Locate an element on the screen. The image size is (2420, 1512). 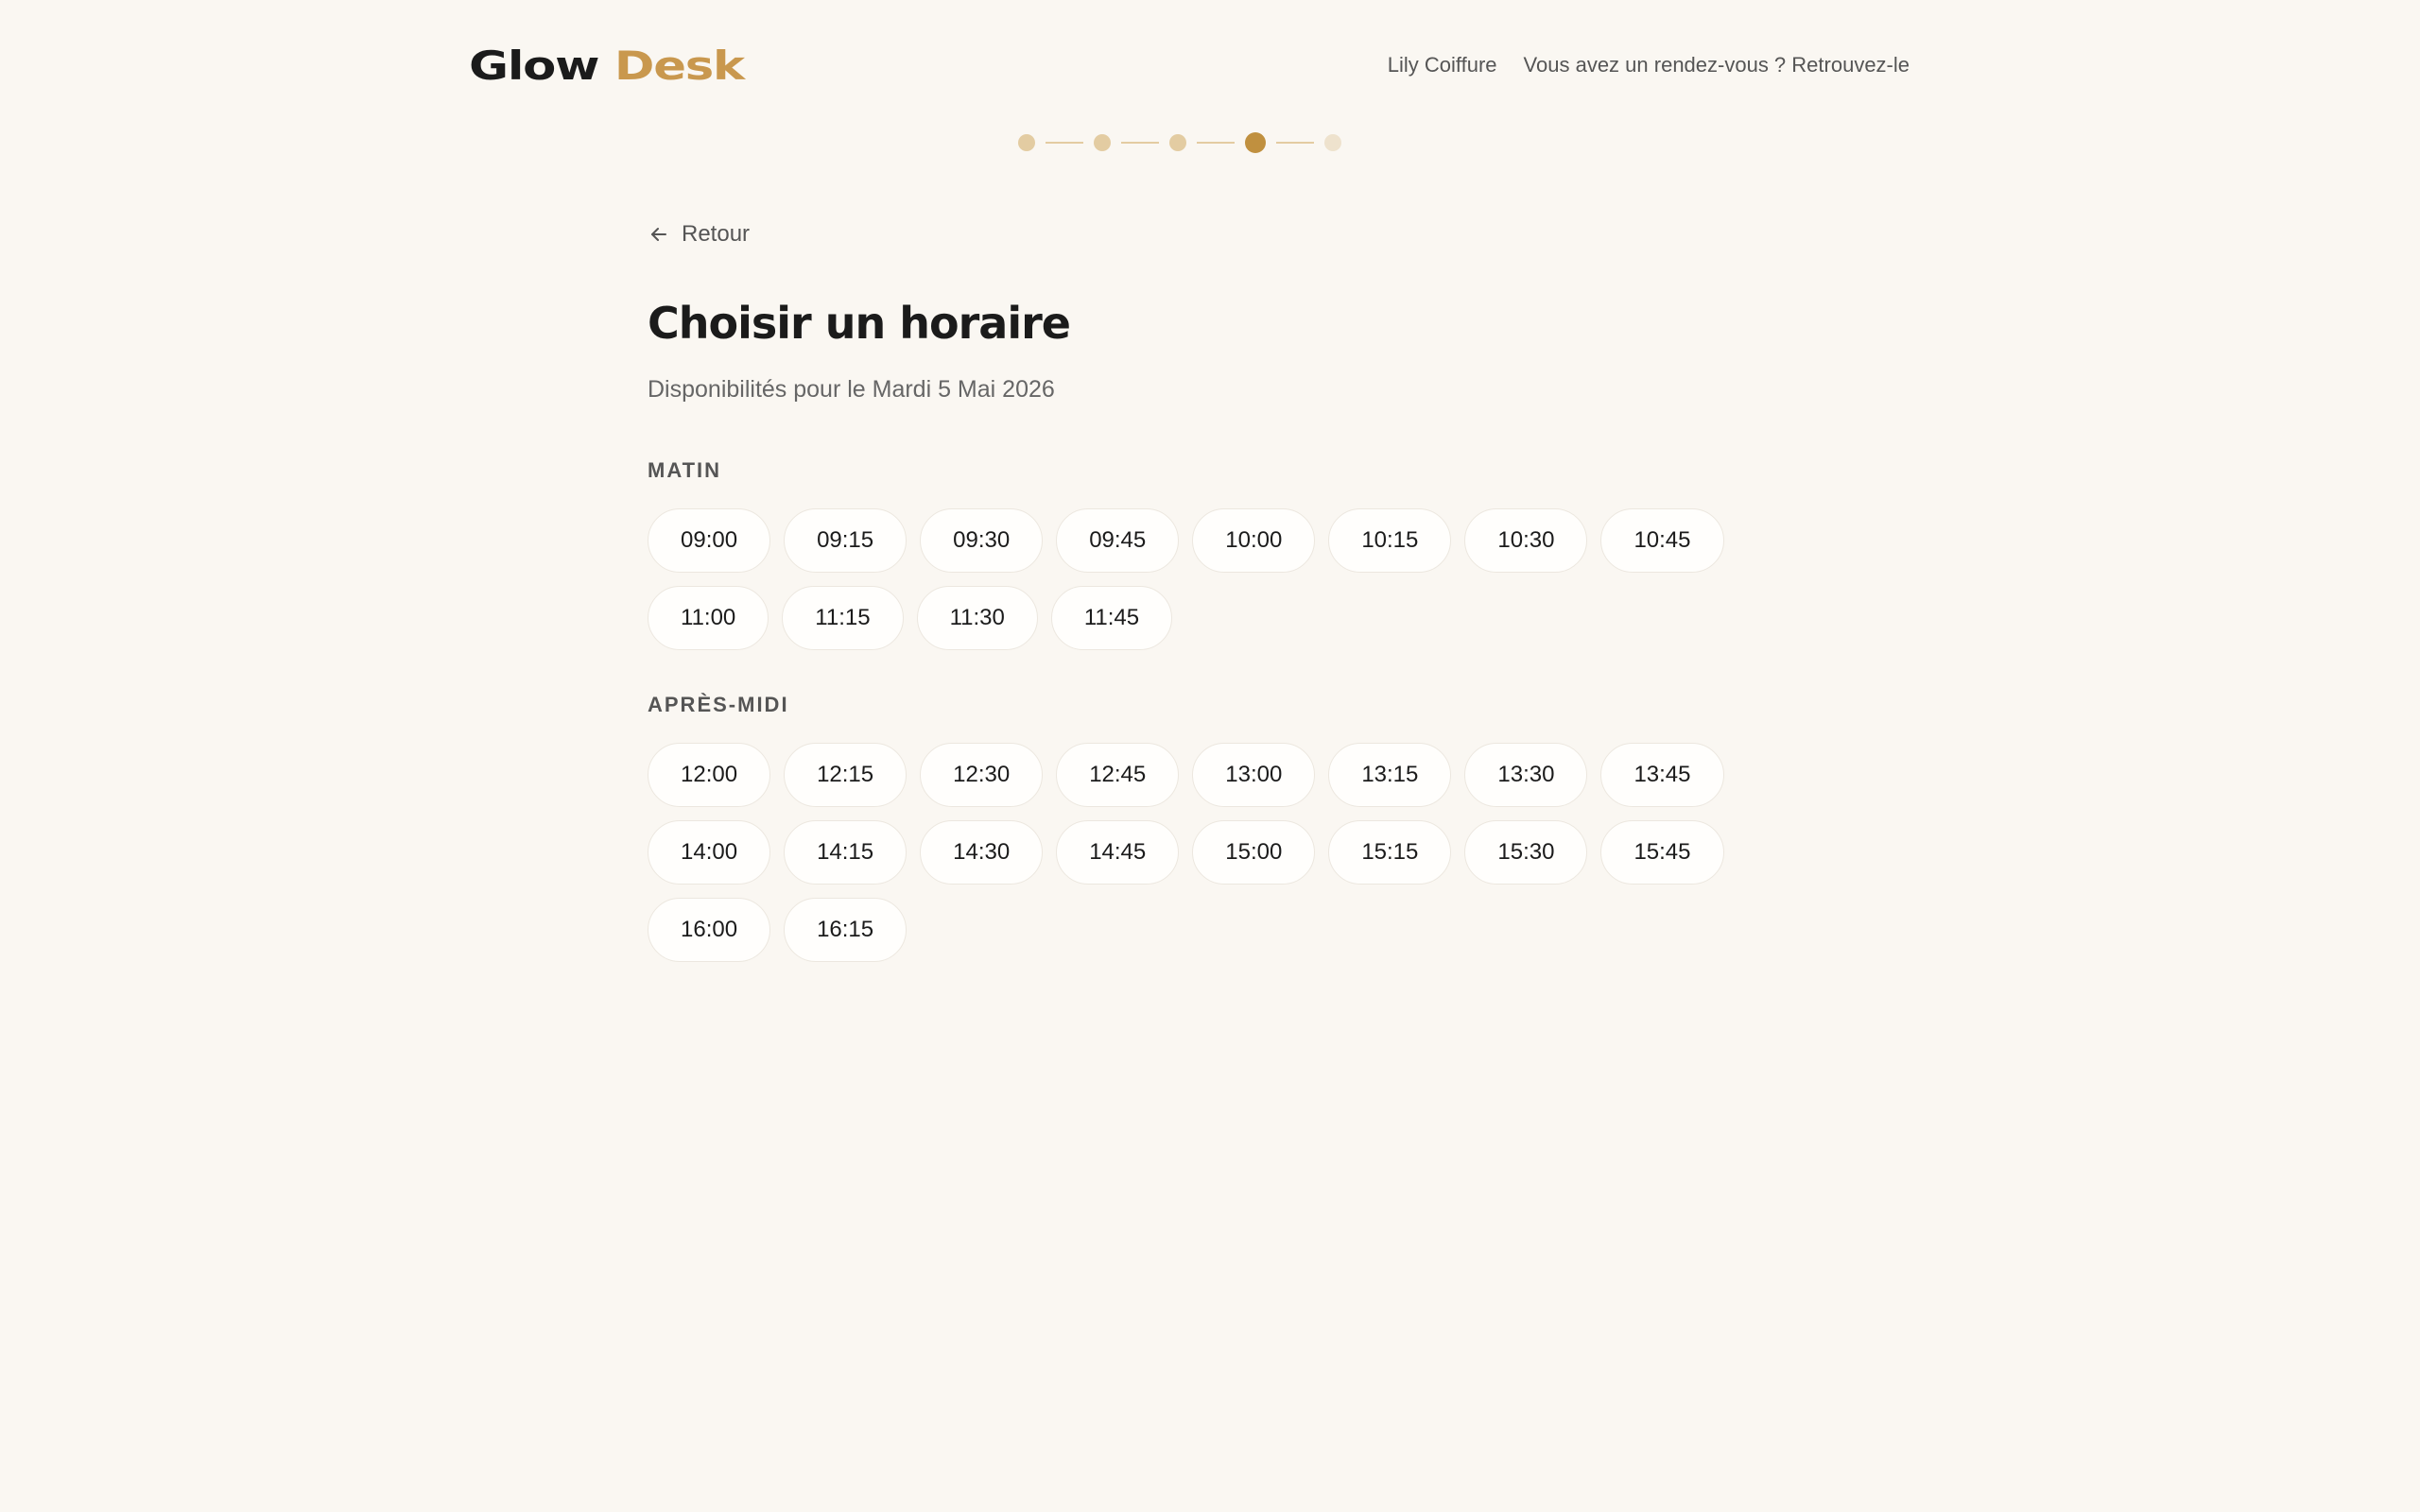
time-slot-button: 15:30 is located at coordinates (1526, 852).